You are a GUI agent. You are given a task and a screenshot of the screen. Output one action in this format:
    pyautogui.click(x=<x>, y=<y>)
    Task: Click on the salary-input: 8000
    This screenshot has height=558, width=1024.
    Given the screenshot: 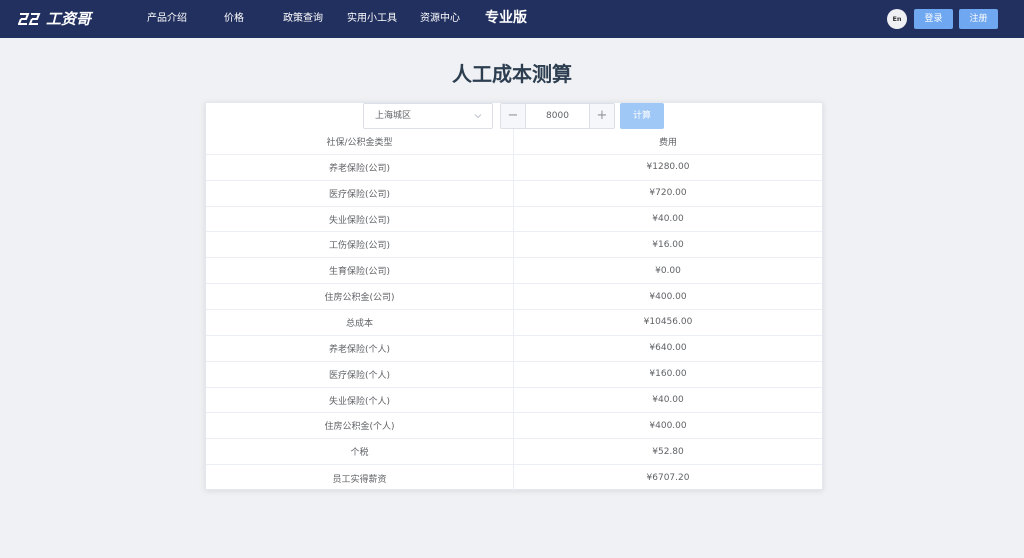 What is the action you would take?
    pyautogui.click(x=557, y=116)
    